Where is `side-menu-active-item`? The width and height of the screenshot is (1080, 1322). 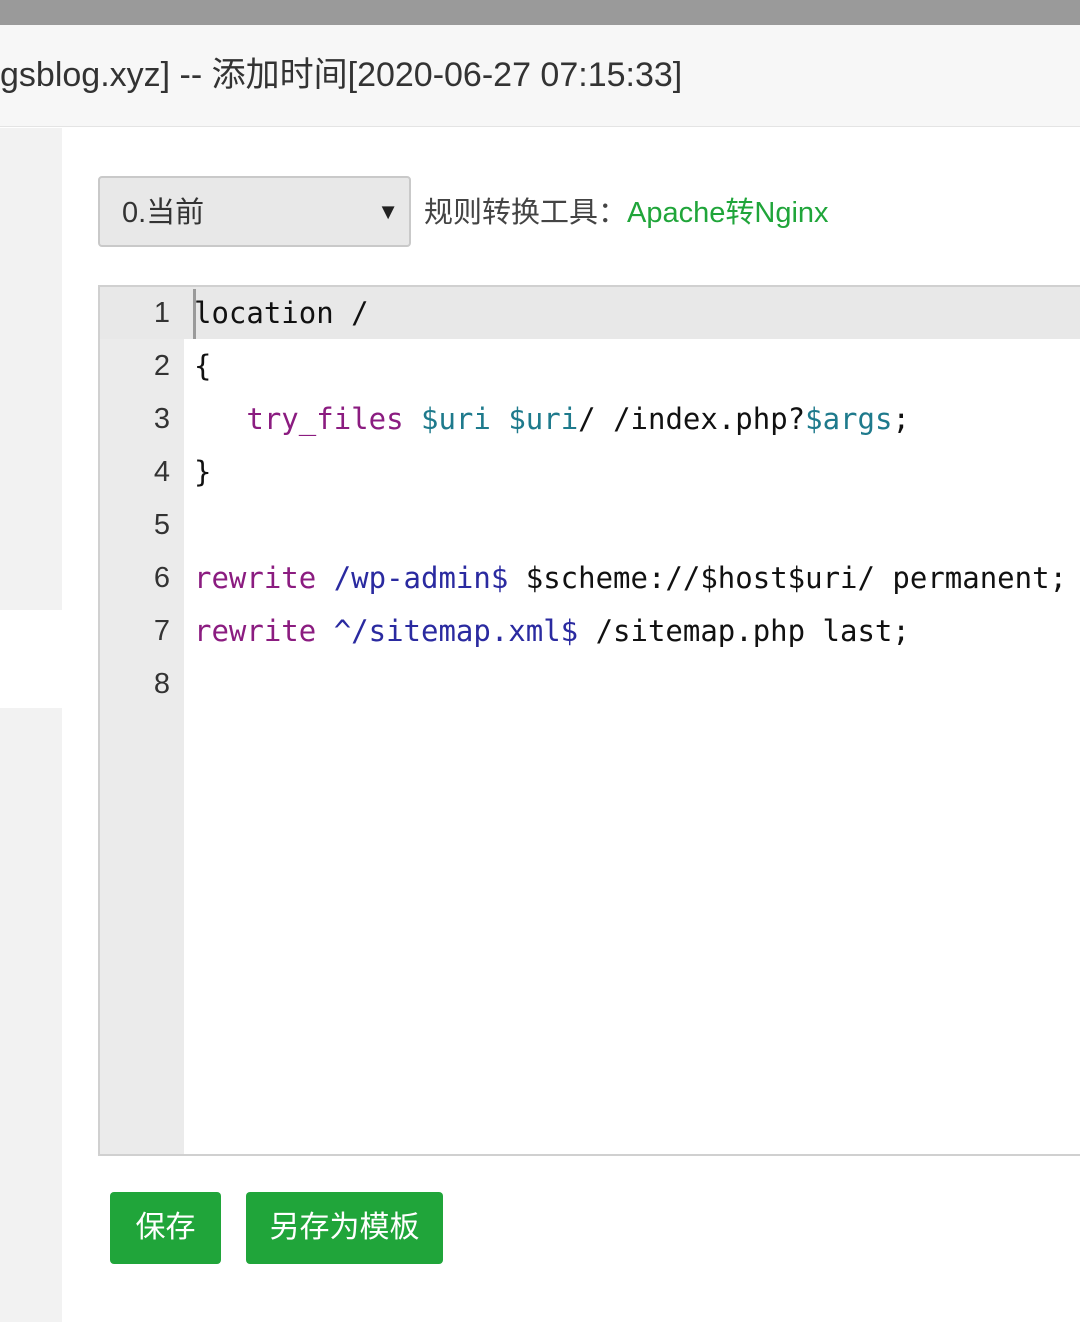
side-menu-active-item is located at coordinates (31, 659).